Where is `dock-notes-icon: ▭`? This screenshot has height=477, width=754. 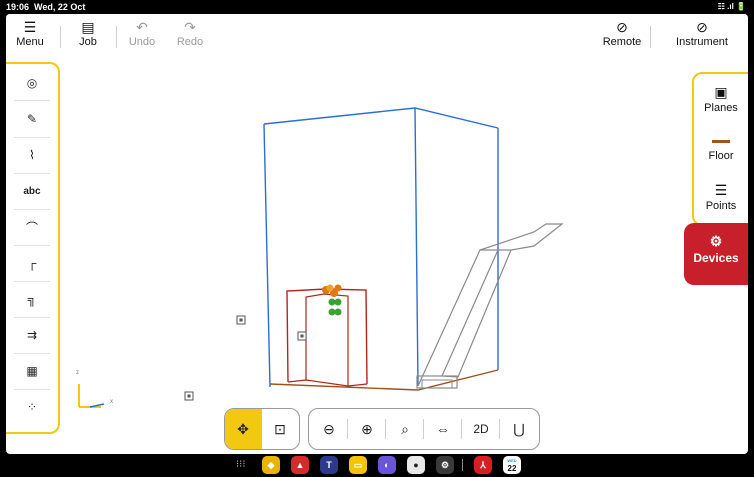 dock-notes-icon: ▭ is located at coordinates (358, 465).